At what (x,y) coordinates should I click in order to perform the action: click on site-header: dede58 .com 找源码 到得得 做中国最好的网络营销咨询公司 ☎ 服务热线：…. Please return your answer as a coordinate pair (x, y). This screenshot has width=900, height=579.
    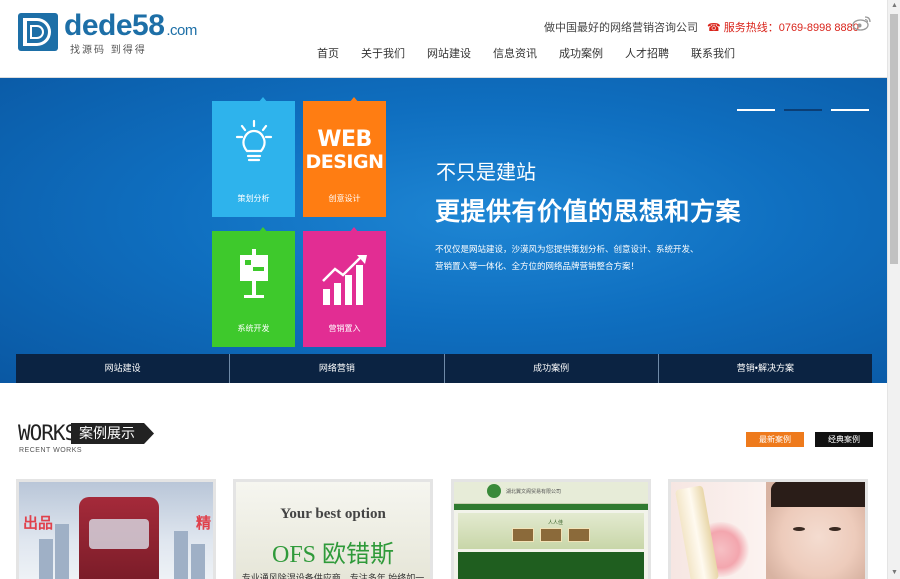
    Looking at the image, I should click on (443, 39).